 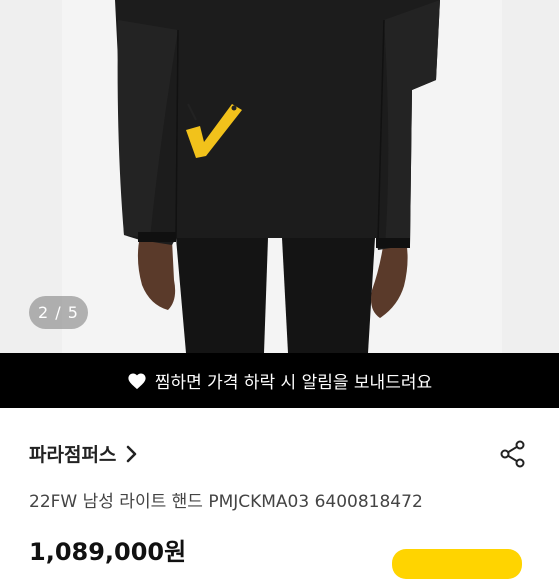 What do you see at coordinates (73, 455) in the screenshot?
I see `shop-name: 파라점퍼스` at bounding box center [73, 455].